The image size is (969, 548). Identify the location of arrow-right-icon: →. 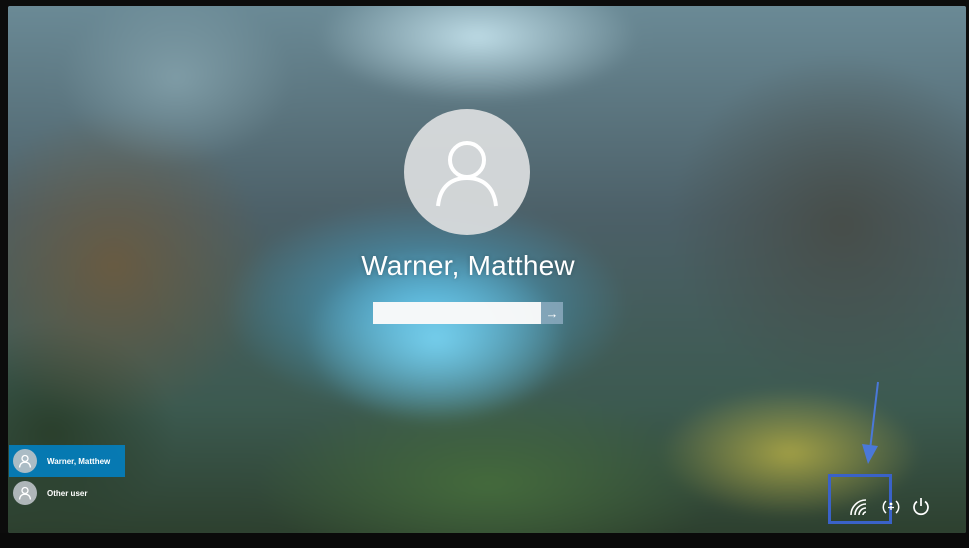
(552, 313).